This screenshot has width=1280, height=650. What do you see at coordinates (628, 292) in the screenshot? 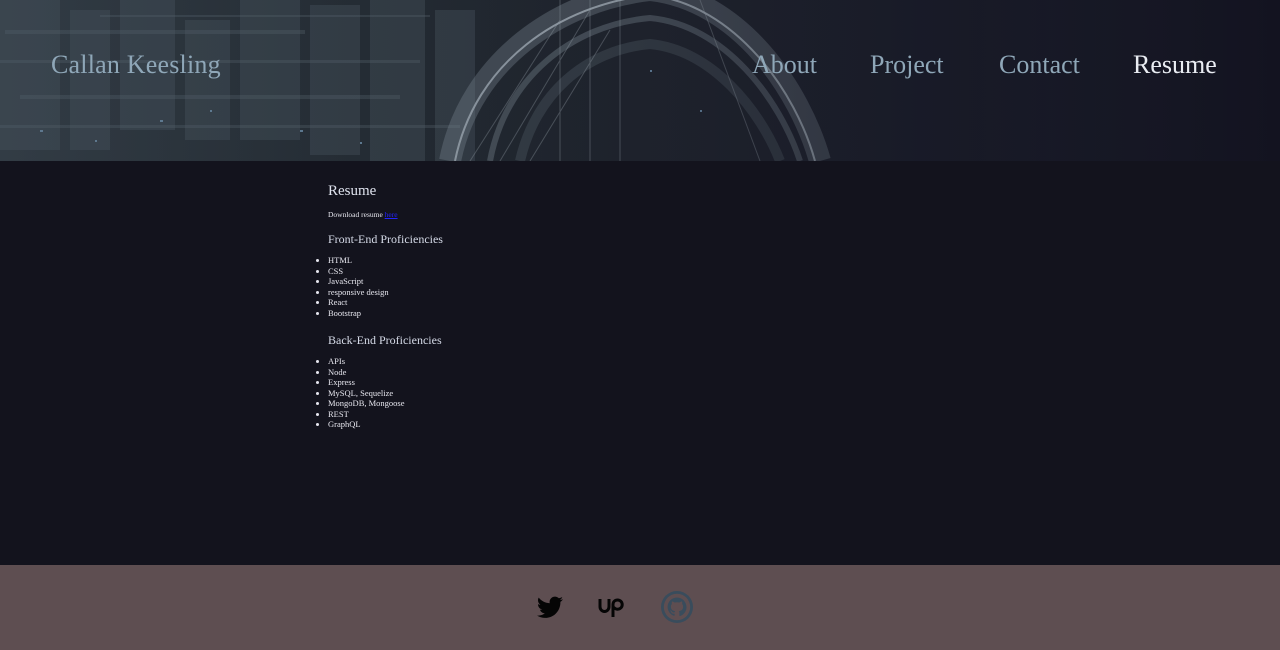
I see `list-item: responsive design` at bounding box center [628, 292].